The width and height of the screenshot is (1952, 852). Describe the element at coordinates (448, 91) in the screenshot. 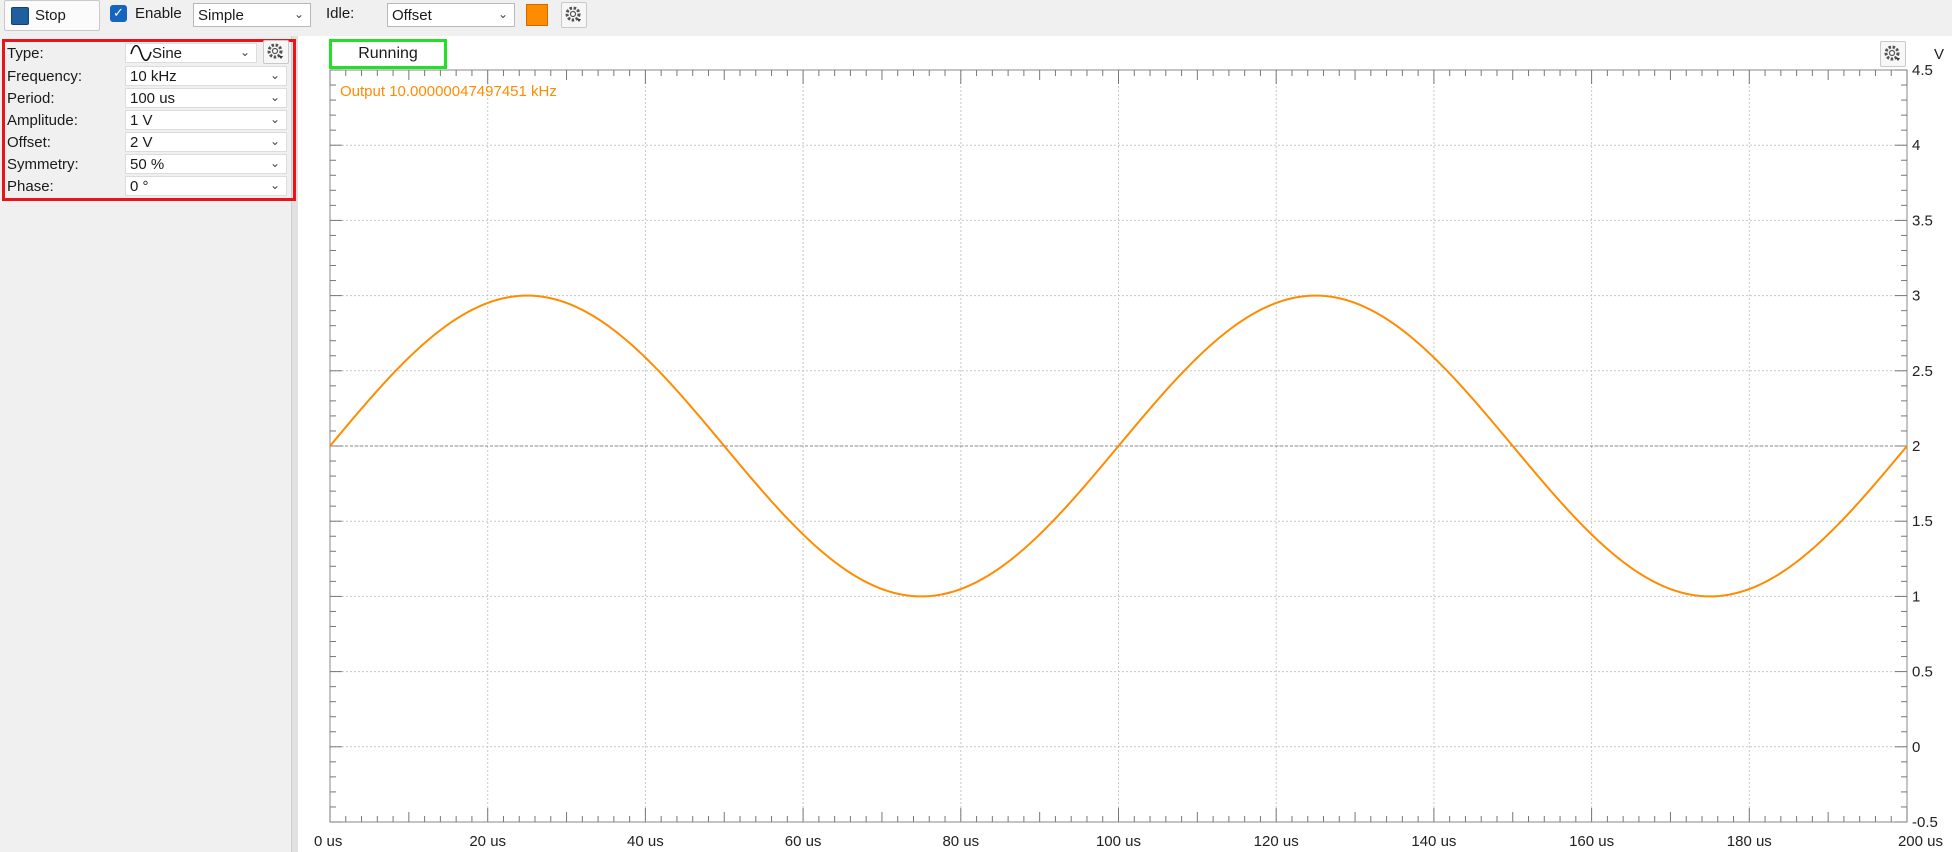

I see `series-legend-label: Output 10.00000047497451 kHz` at that location.